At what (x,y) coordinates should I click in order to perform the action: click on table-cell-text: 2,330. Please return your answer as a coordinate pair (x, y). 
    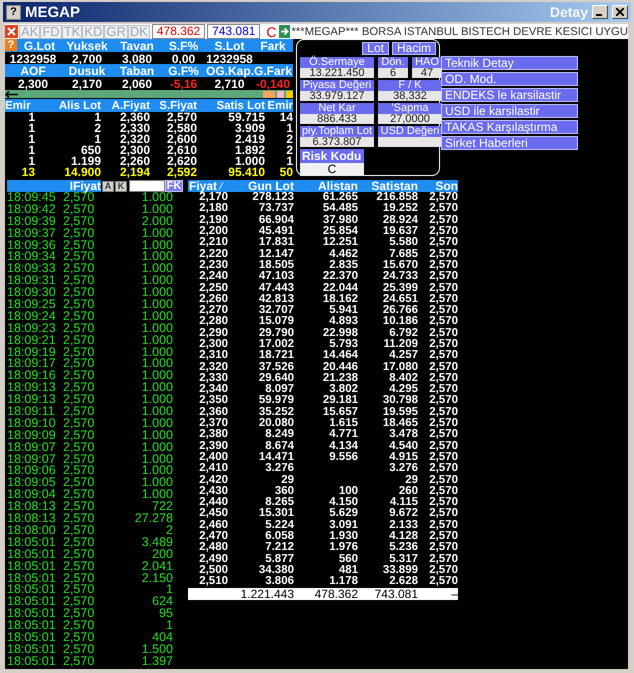
    Looking at the image, I should click on (134, 128).